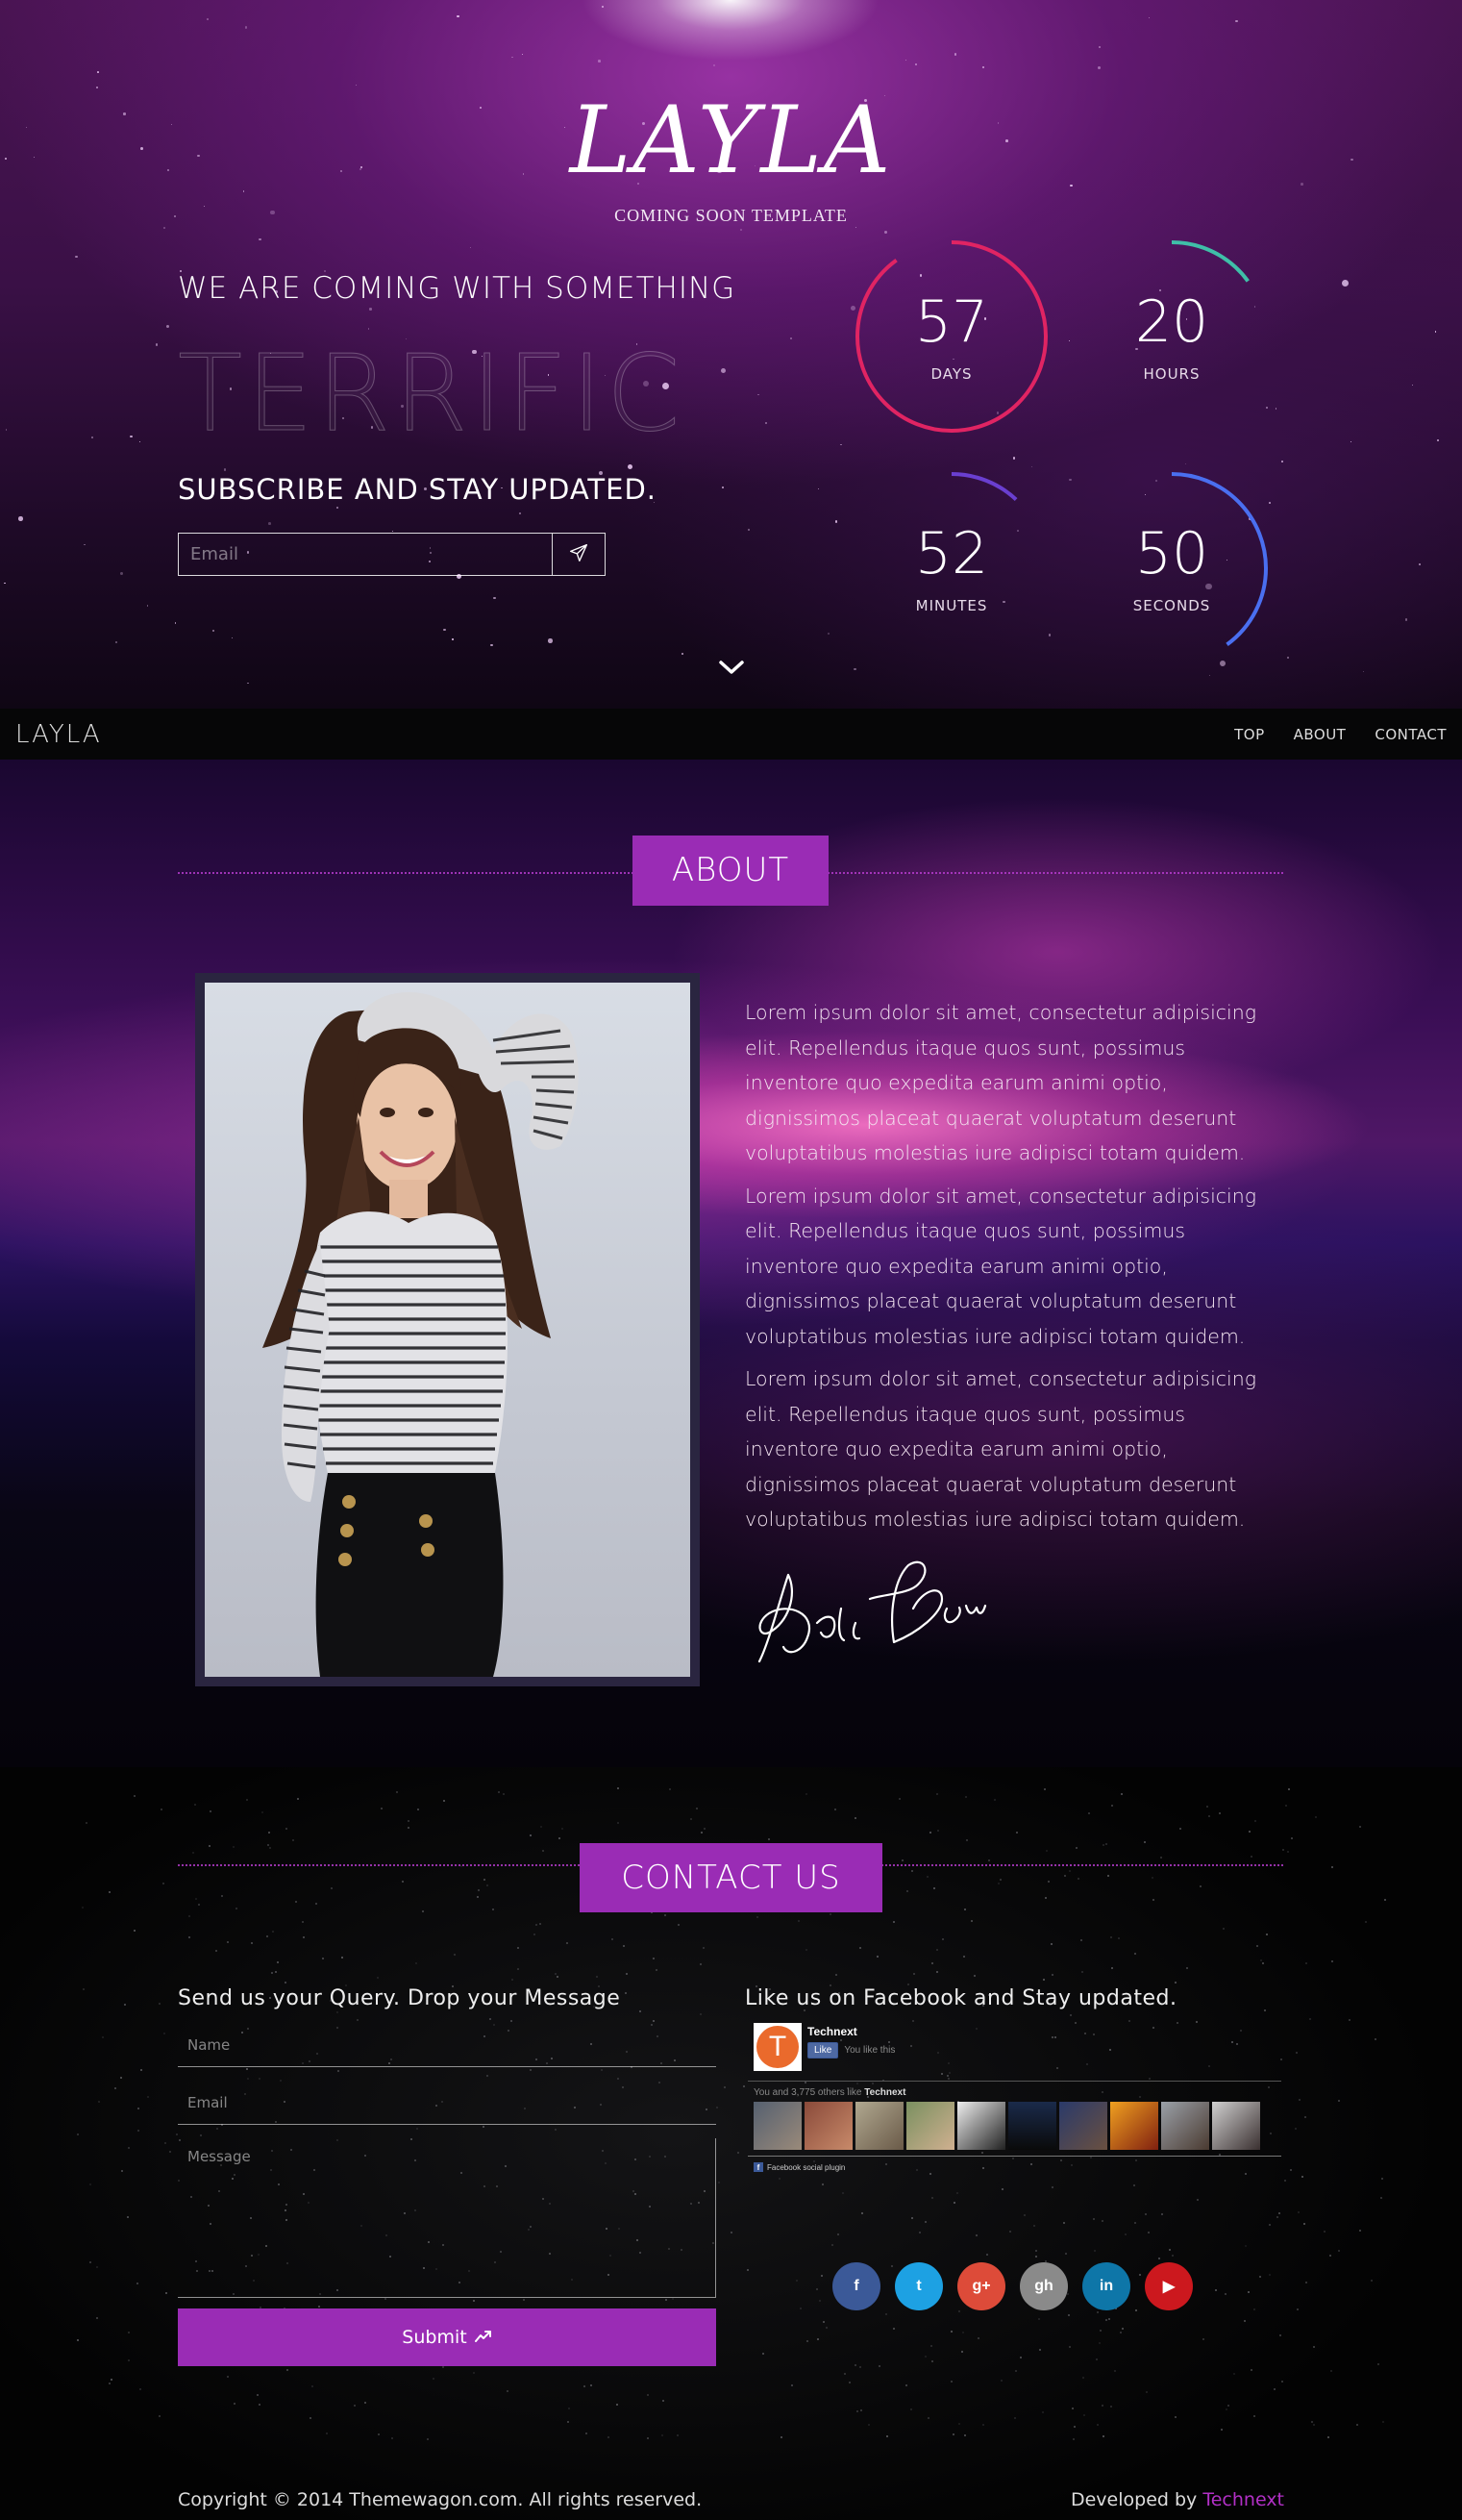  Describe the element at coordinates (851, 2032) in the screenshot. I see `facebook-page-name: Technext` at that location.